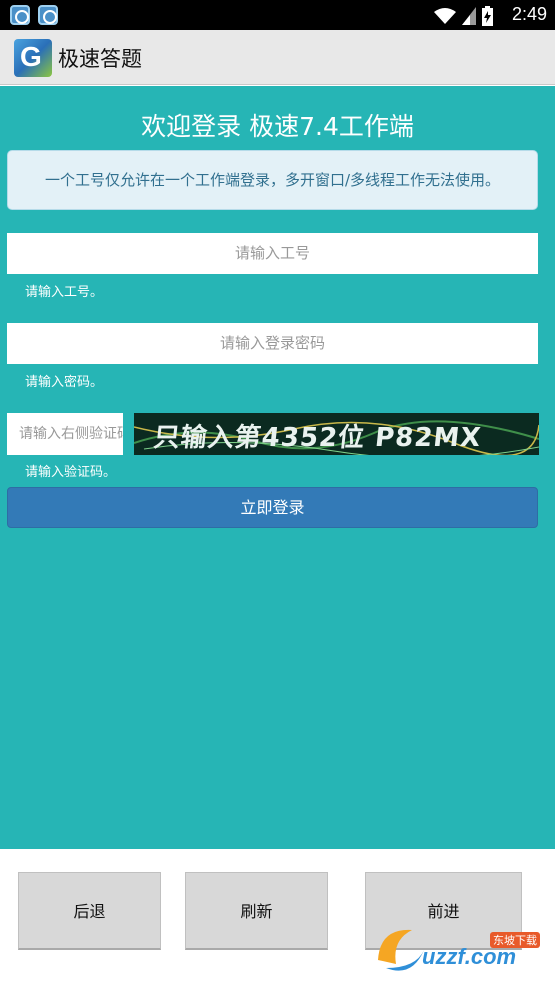 The width and height of the screenshot is (555, 988). What do you see at coordinates (277, 57) in the screenshot?
I see `app-bar: G 极速答题` at bounding box center [277, 57].